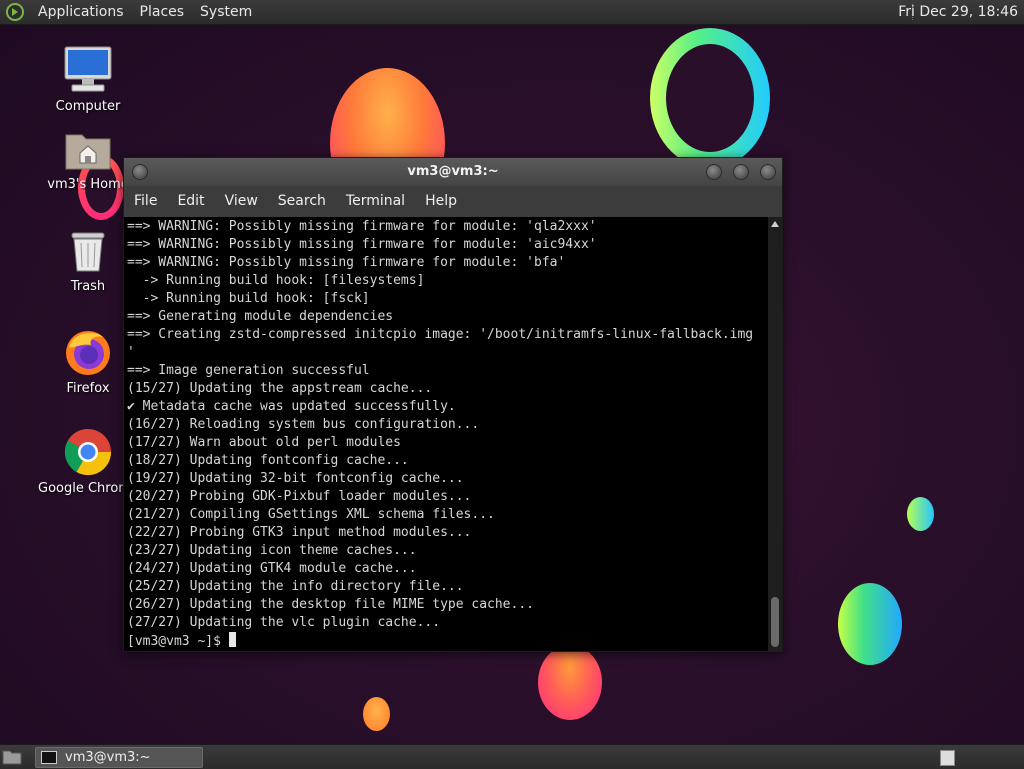  I want to click on firefox-icon, so click(88, 353).